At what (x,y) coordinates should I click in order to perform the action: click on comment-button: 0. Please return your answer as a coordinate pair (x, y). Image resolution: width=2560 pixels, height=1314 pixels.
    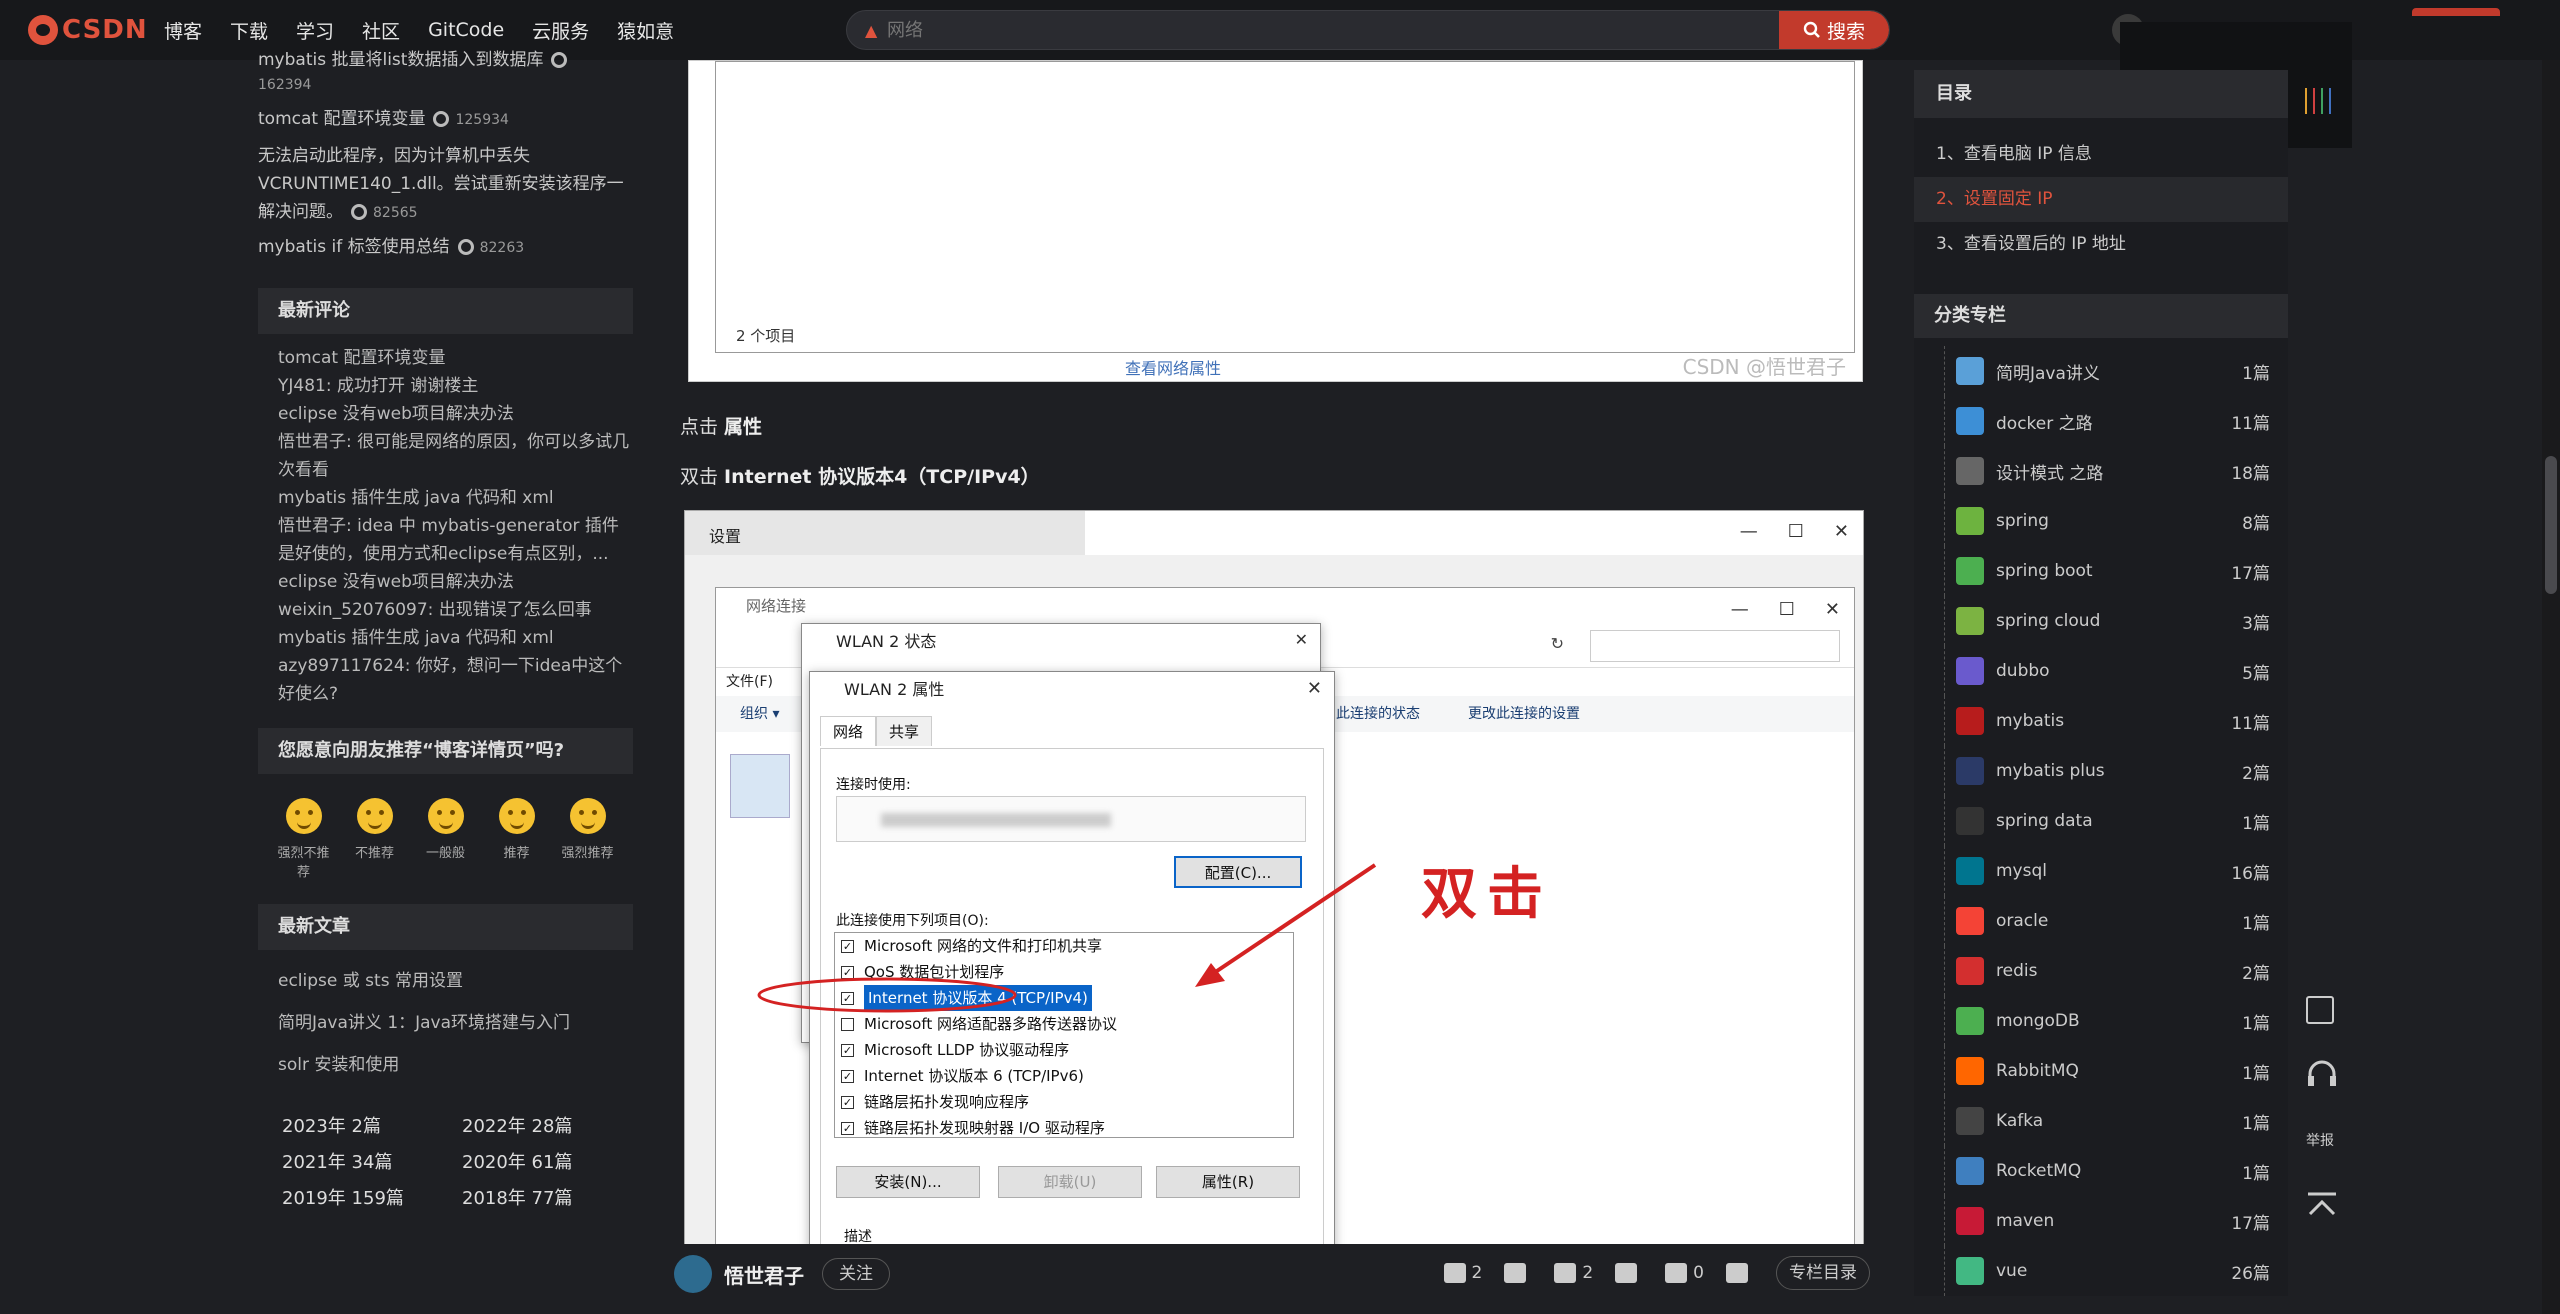
    Looking at the image, I should click on (1684, 1273).